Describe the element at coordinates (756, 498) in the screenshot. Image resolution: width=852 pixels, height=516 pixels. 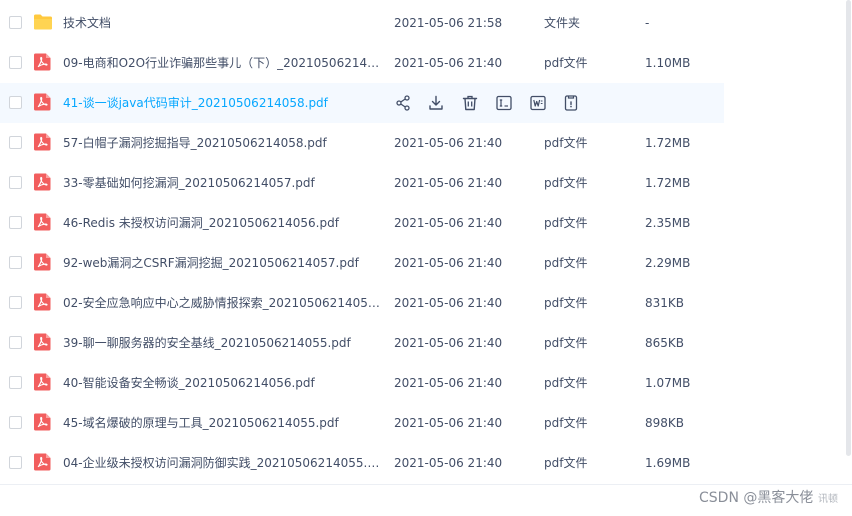
I see `watermark-text: CSDN @黑客大佬` at that location.